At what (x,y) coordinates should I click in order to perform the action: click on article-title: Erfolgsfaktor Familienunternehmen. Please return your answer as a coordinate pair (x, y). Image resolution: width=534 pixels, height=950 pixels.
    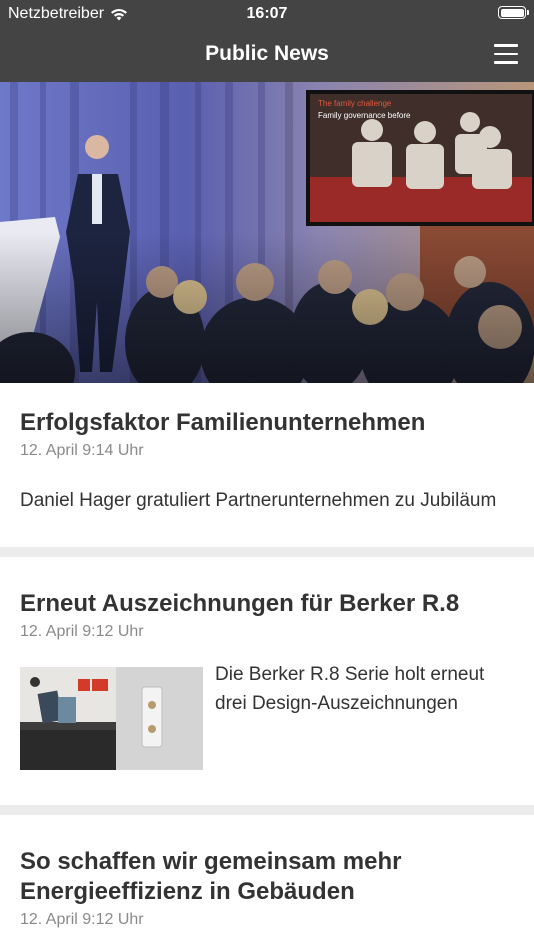
    Looking at the image, I should click on (267, 423).